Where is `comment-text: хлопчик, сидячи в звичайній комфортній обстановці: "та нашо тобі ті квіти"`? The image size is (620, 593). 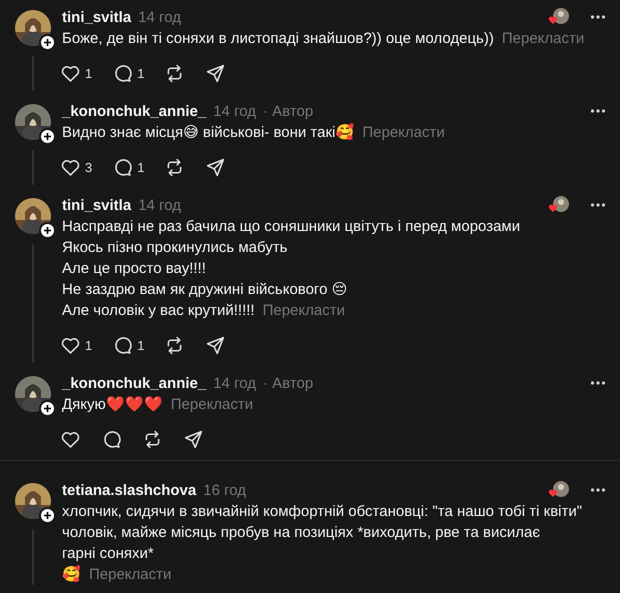 comment-text: хлопчик, сидячи в звичайній комфортній обстановці: "та нашо тобі ті квіти" is located at coordinates (323, 512).